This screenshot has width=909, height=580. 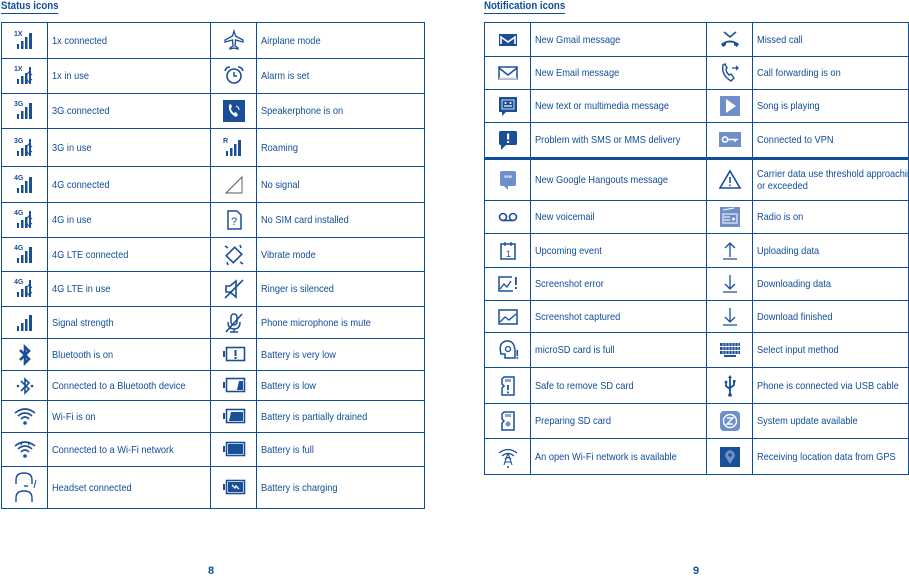 What do you see at coordinates (696, 350) in the screenshot?
I see `table-row: microSD card is full Select input method` at bounding box center [696, 350].